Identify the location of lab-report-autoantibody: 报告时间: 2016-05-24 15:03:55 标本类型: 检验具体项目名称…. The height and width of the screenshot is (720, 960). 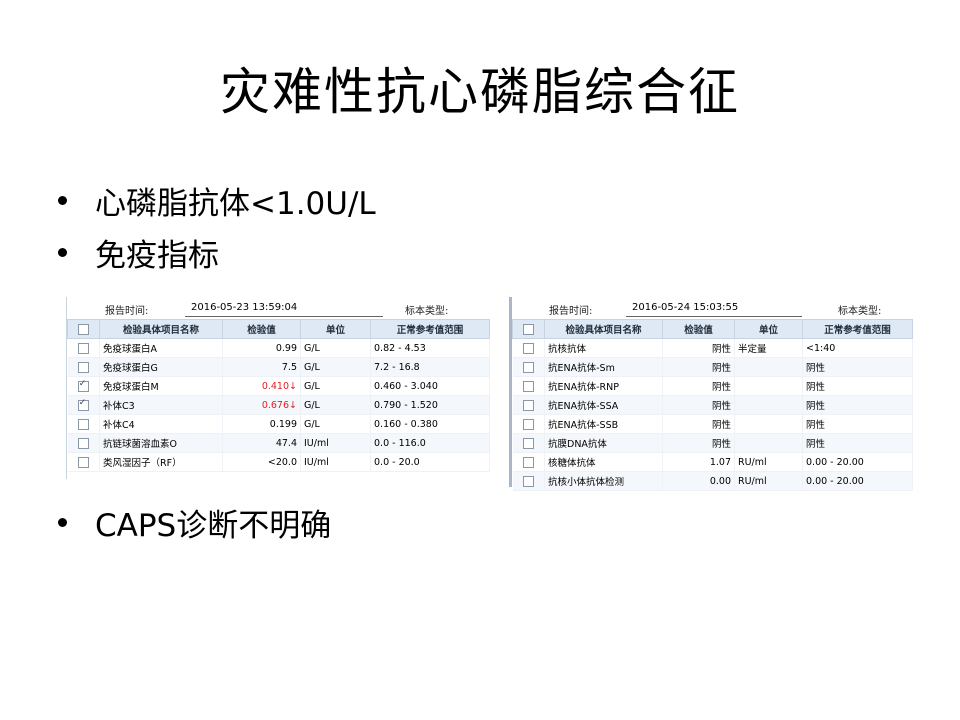
(712, 394).